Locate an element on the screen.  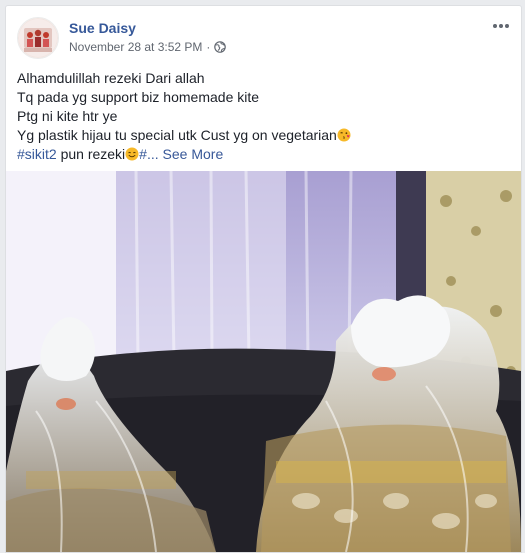
smiling-face-emoji is located at coordinates (132, 154).